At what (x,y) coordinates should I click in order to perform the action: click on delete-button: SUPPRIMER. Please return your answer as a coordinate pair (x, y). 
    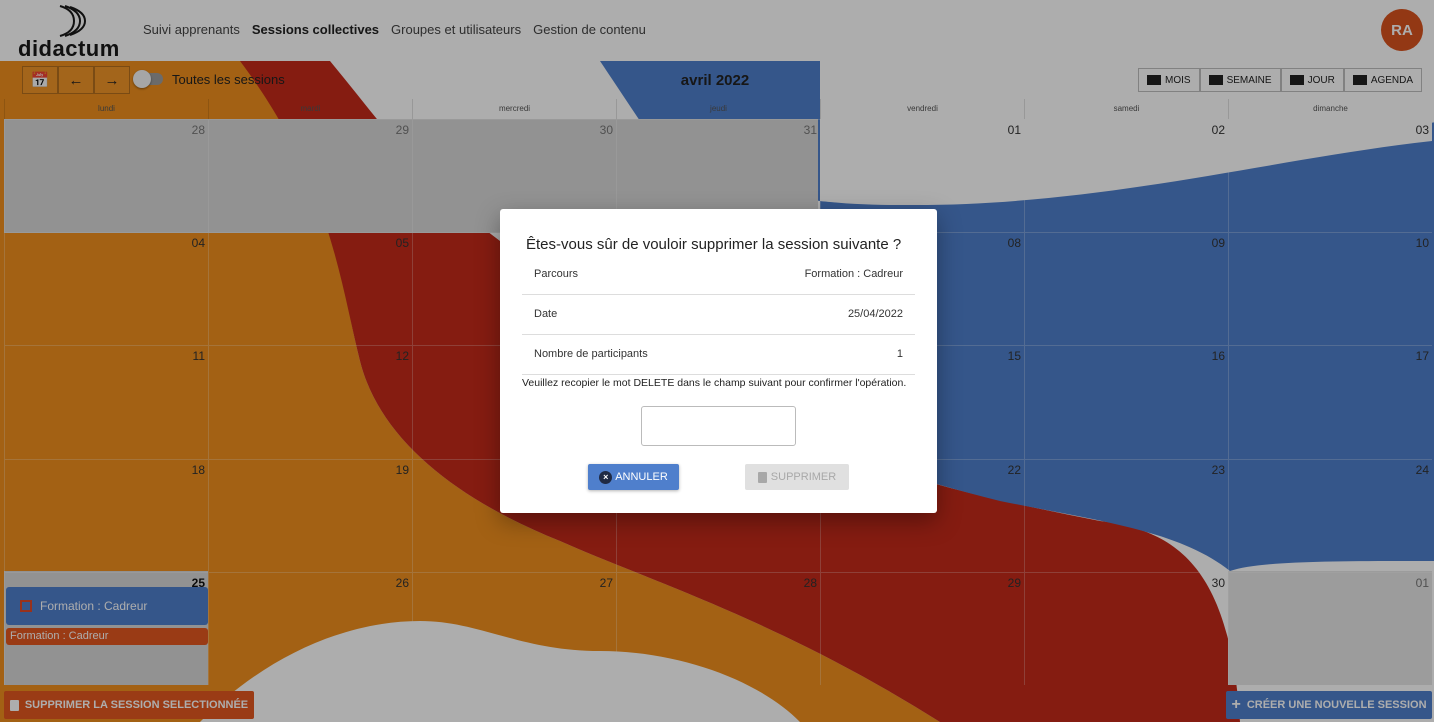
    Looking at the image, I should click on (797, 477).